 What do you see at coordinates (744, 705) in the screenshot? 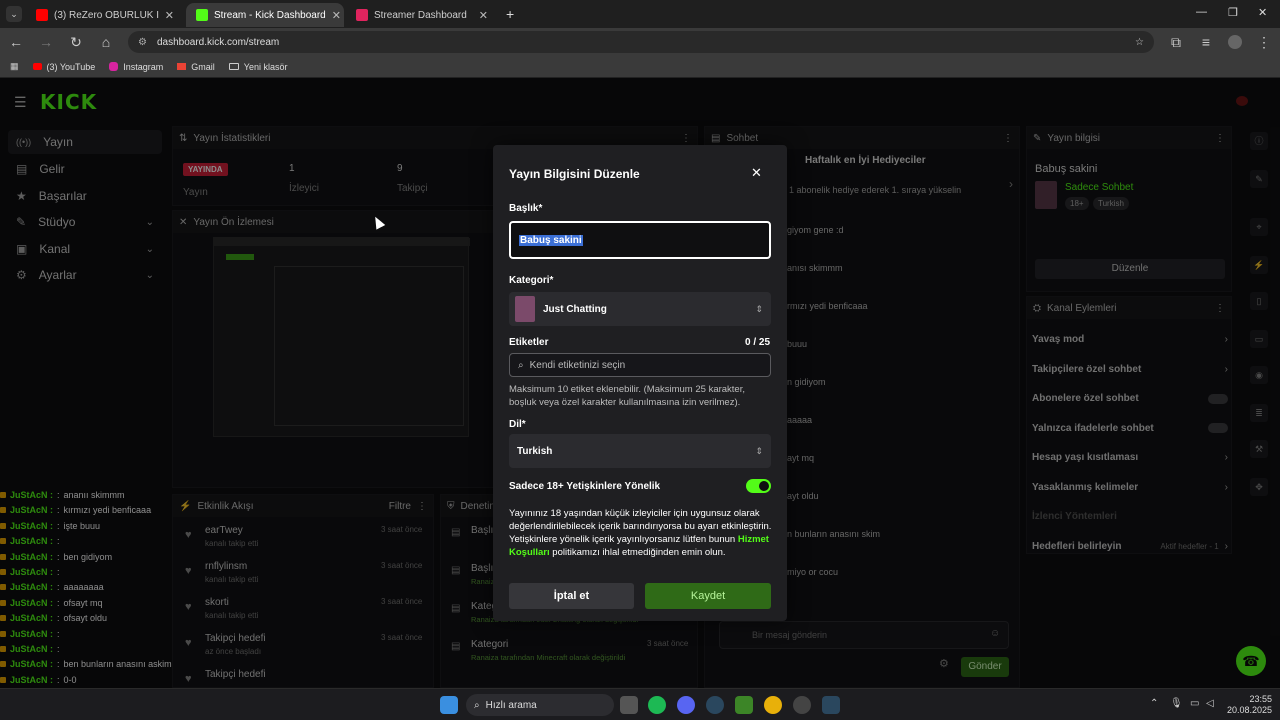
I see `minecraft-icon` at bounding box center [744, 705].